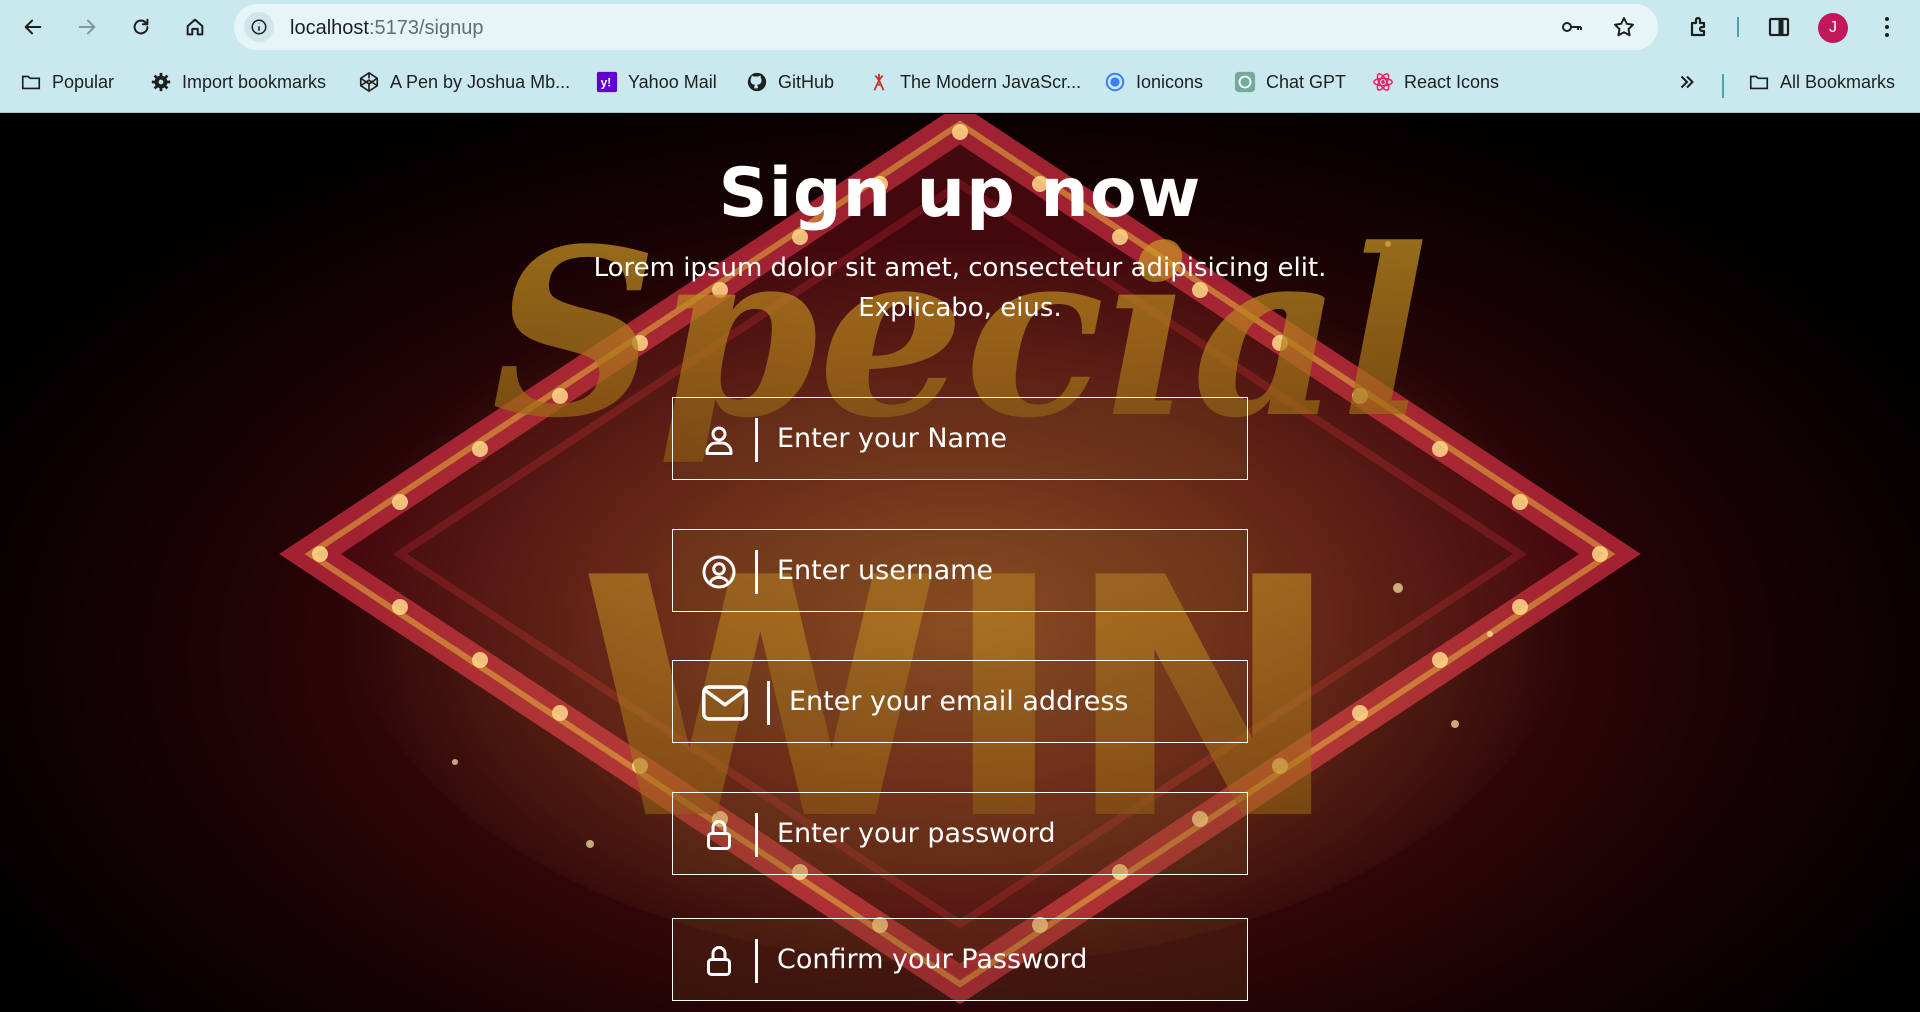  I want to click on password-input, so click(997, 833).